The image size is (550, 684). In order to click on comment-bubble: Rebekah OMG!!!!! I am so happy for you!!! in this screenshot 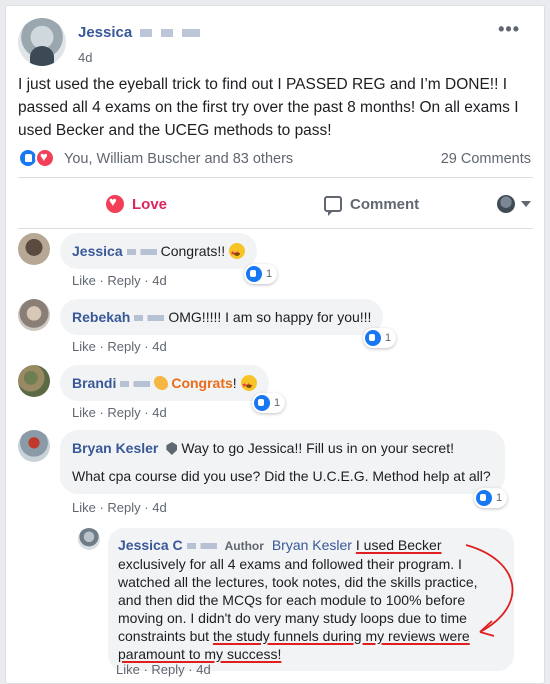, I will do `click(222, 317)`.